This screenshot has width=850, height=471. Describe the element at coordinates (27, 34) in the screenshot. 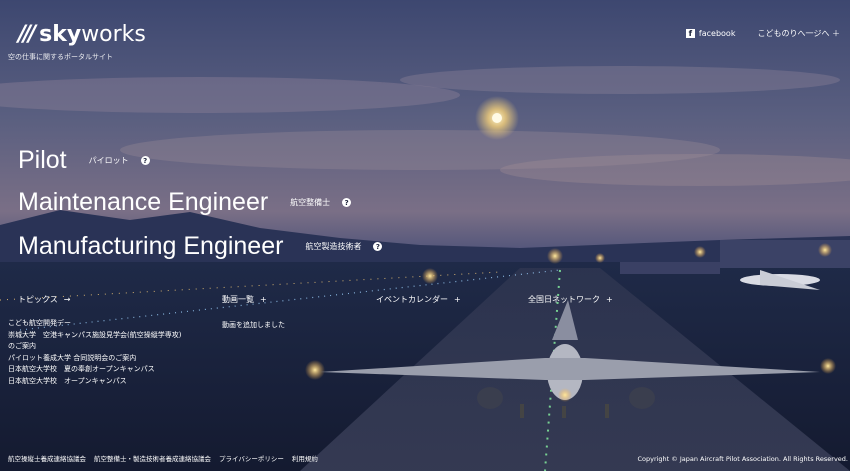

I see `logo-mark: ///` at that location.